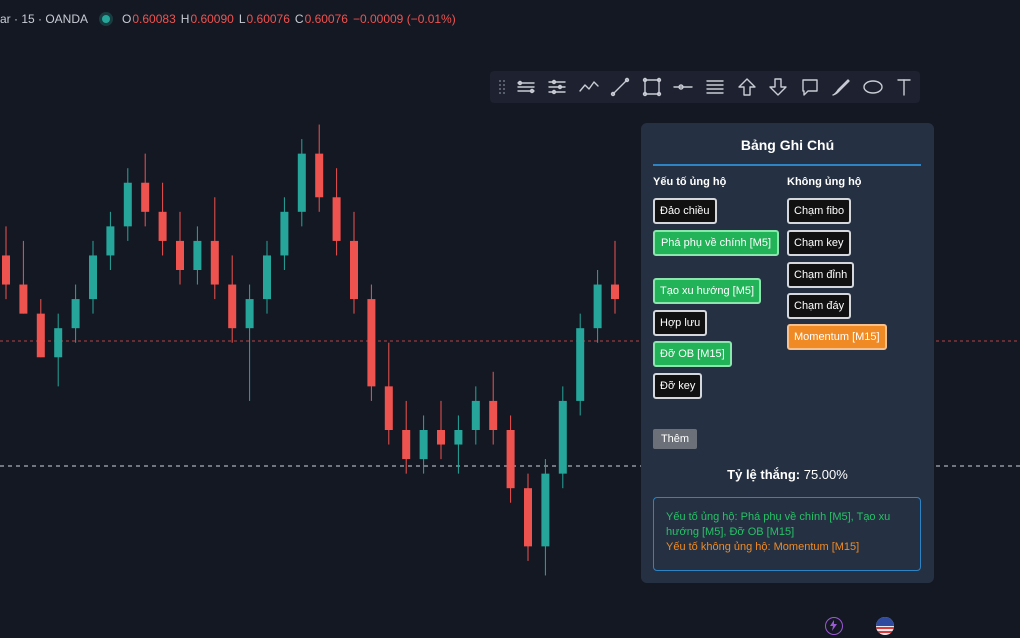  What do you see at coordinates (326, 19) in the screenshot?
I see `close-value: 0.60076` at bounding box center [326, 19].